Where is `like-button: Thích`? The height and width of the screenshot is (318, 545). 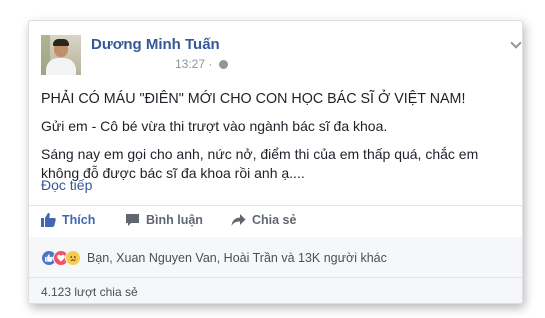 like-button: Thích is located at coordinates (68, 220).